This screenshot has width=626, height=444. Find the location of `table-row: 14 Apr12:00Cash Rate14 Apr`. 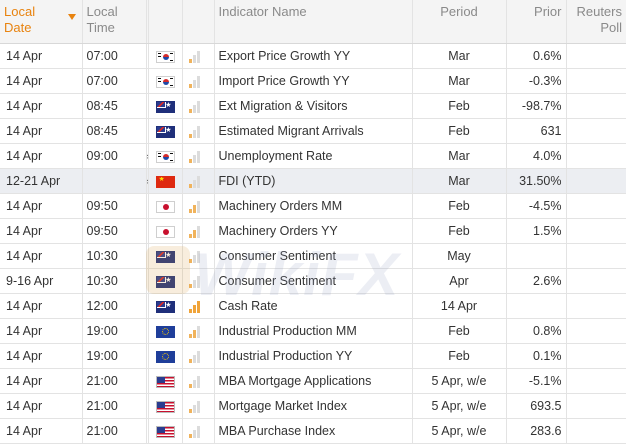

table-row: 14 Apr12:00Cash Rate14 Apr is located at coordinates (313, 306).